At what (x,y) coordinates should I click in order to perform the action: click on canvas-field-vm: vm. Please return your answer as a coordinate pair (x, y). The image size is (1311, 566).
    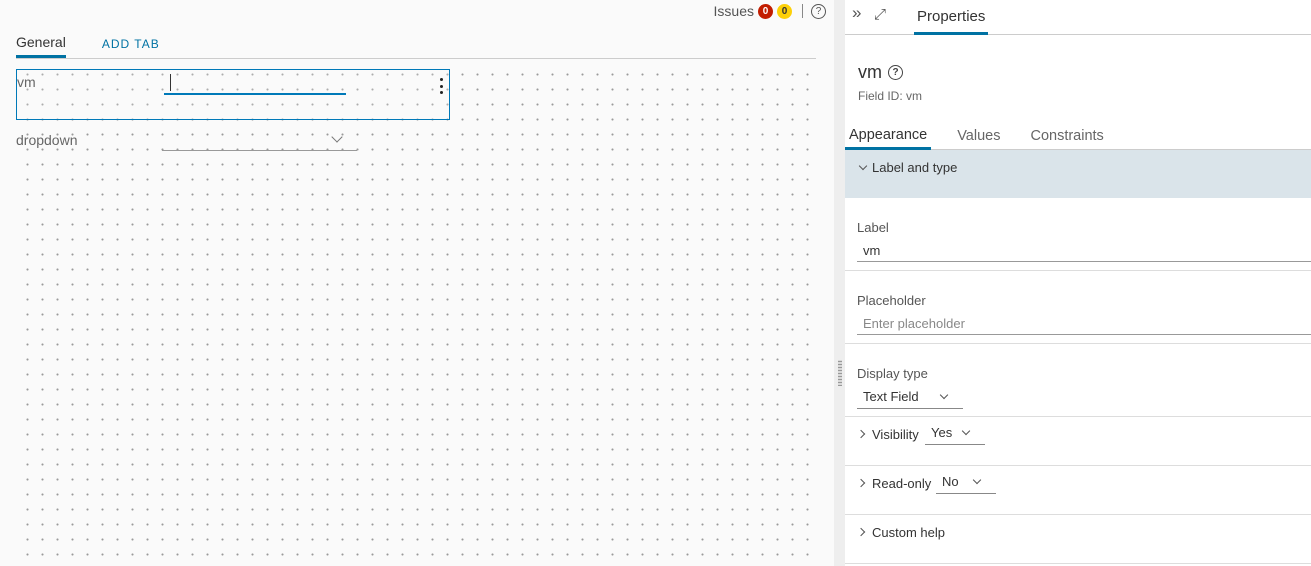
    Looking at the image, I should click on (233, 94).